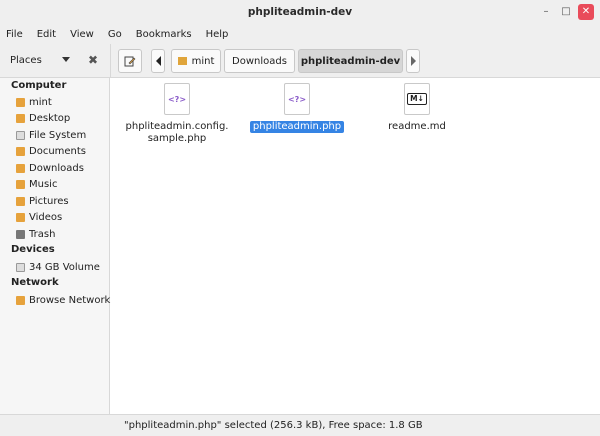 The image size is (600, 436). I want to click on sidebar-item-label: Trash, so click(42, 234).